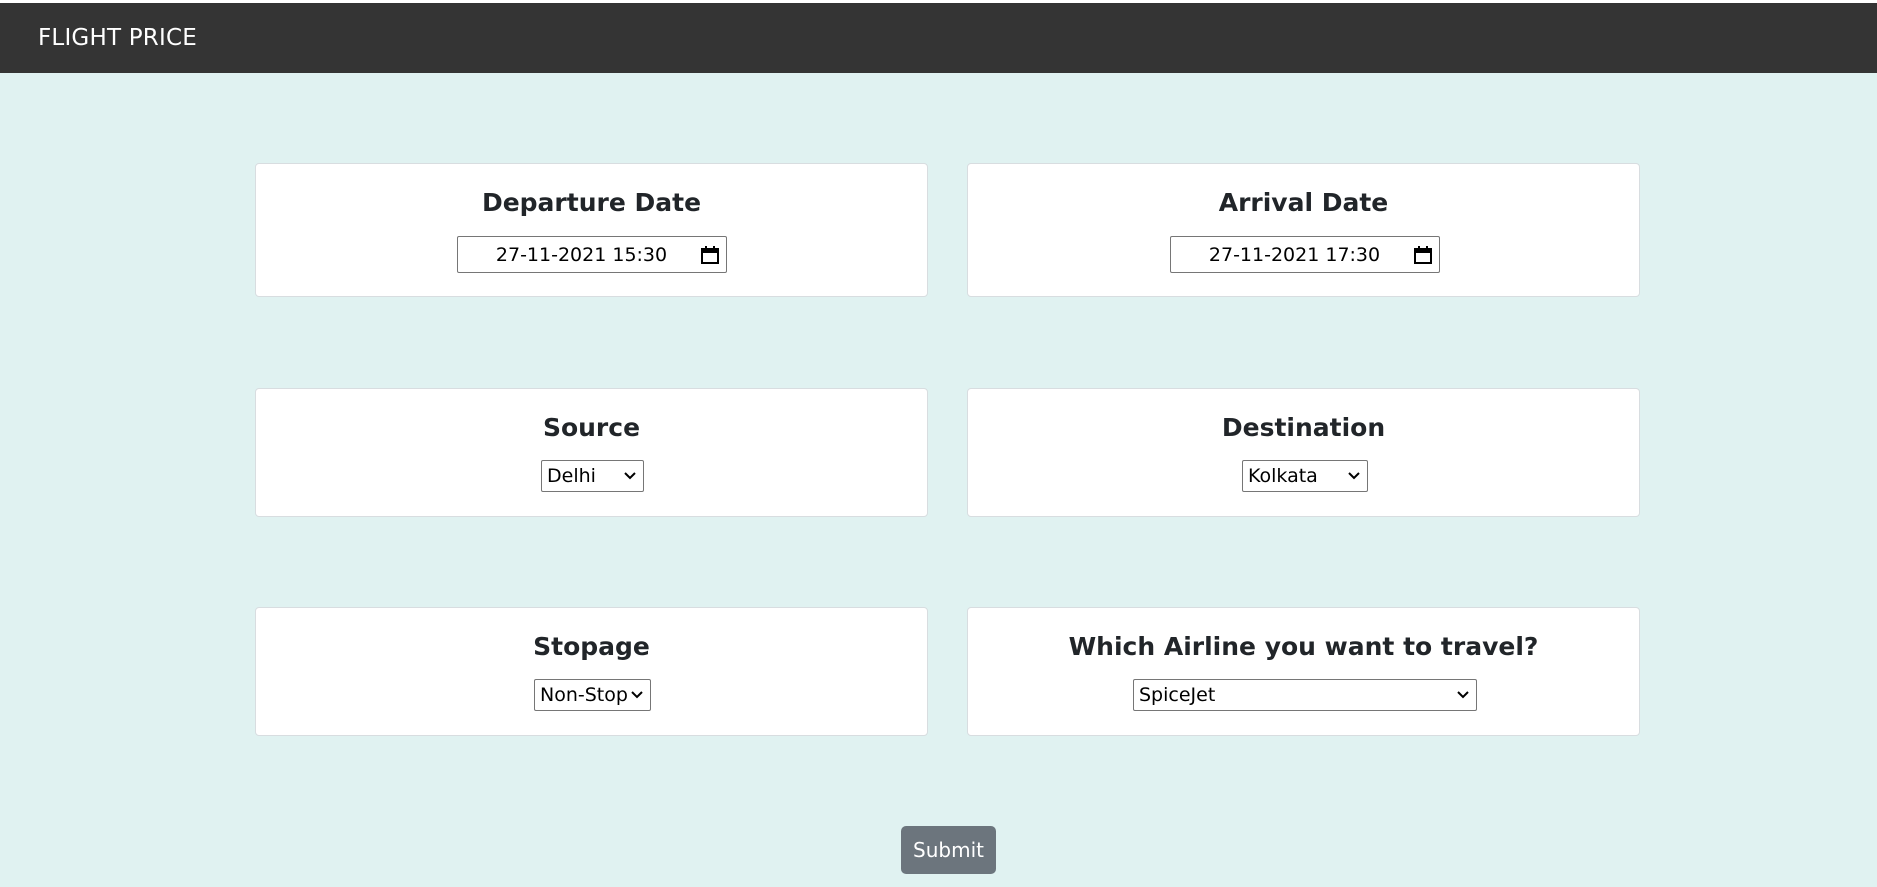 This screenshot has height=887, width=1877. Describe the element at coordinates (591, 452) in the screenshot. I see `source-card: Source Delhi` at that location.